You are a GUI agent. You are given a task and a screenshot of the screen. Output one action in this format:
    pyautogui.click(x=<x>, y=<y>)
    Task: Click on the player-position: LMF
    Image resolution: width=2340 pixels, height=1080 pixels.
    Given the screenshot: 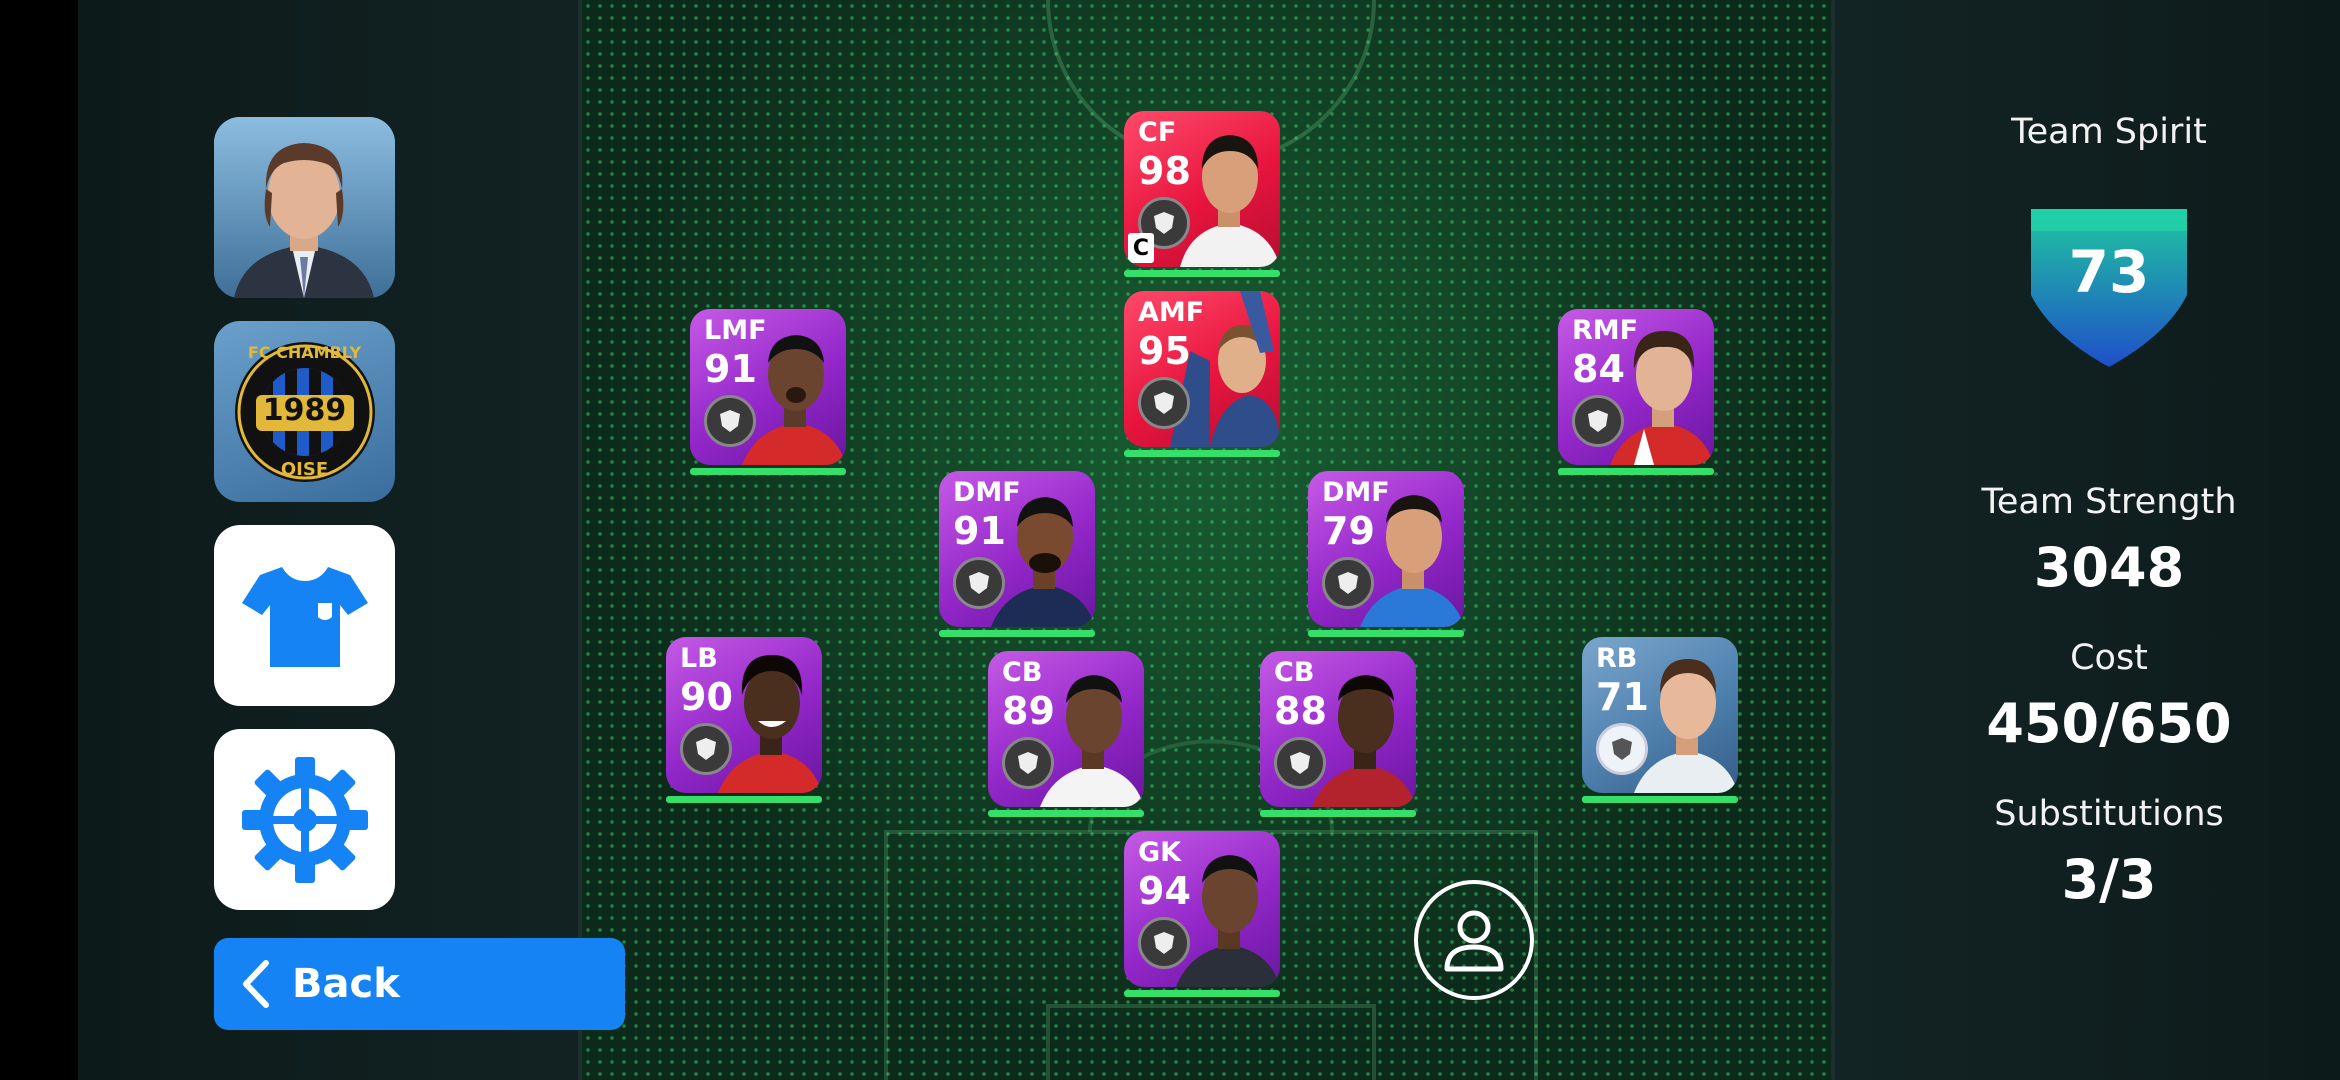 What is the action you would take?
    pyautogui.click(x=735, y=330)
    